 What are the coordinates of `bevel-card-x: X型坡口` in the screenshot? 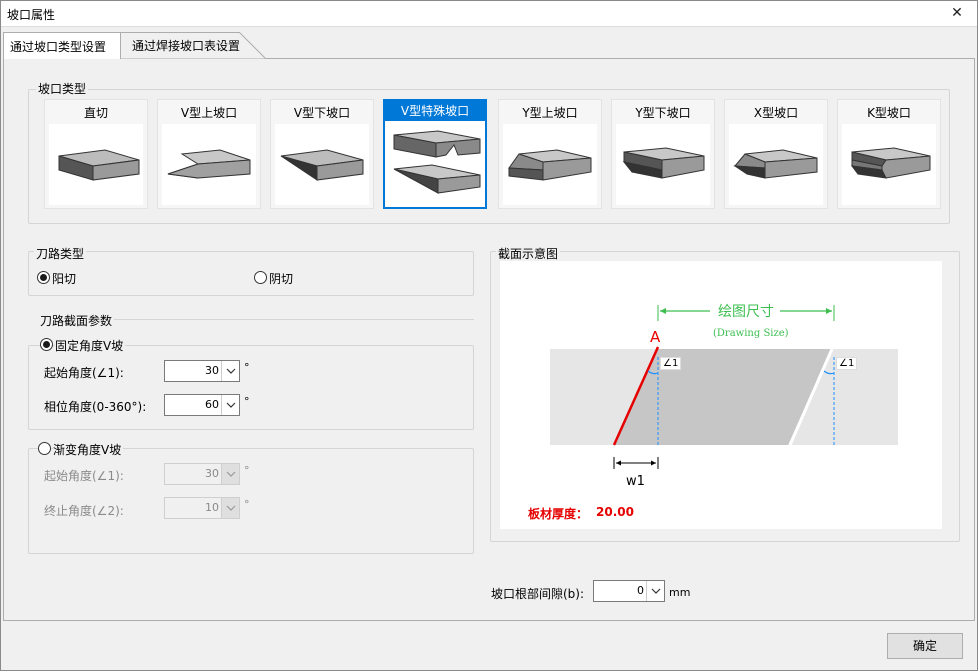 It's located at (776, 154).